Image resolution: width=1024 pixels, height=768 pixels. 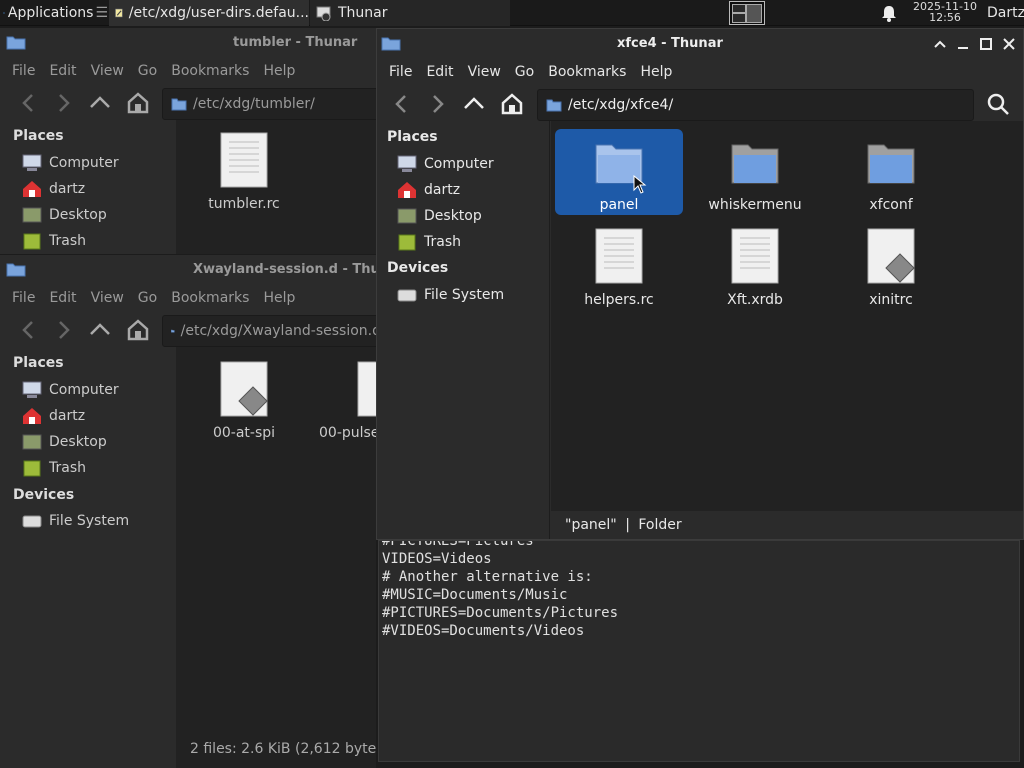 I want to click on location-bar: /etc/xdg/tumbler/, so click(x=269, y=104).